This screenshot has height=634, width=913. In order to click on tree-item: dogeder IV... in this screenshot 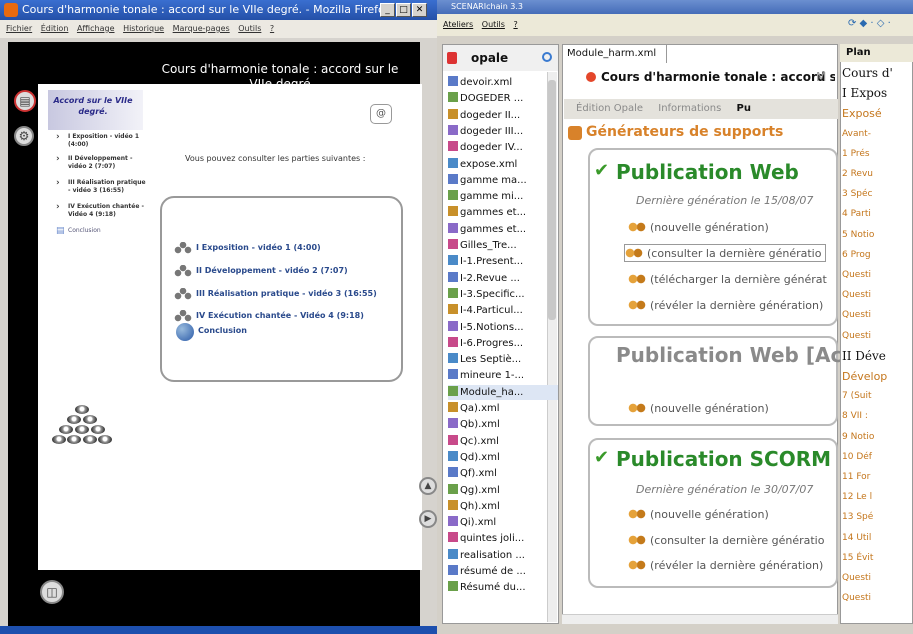, I will do `click(503, 147)`.